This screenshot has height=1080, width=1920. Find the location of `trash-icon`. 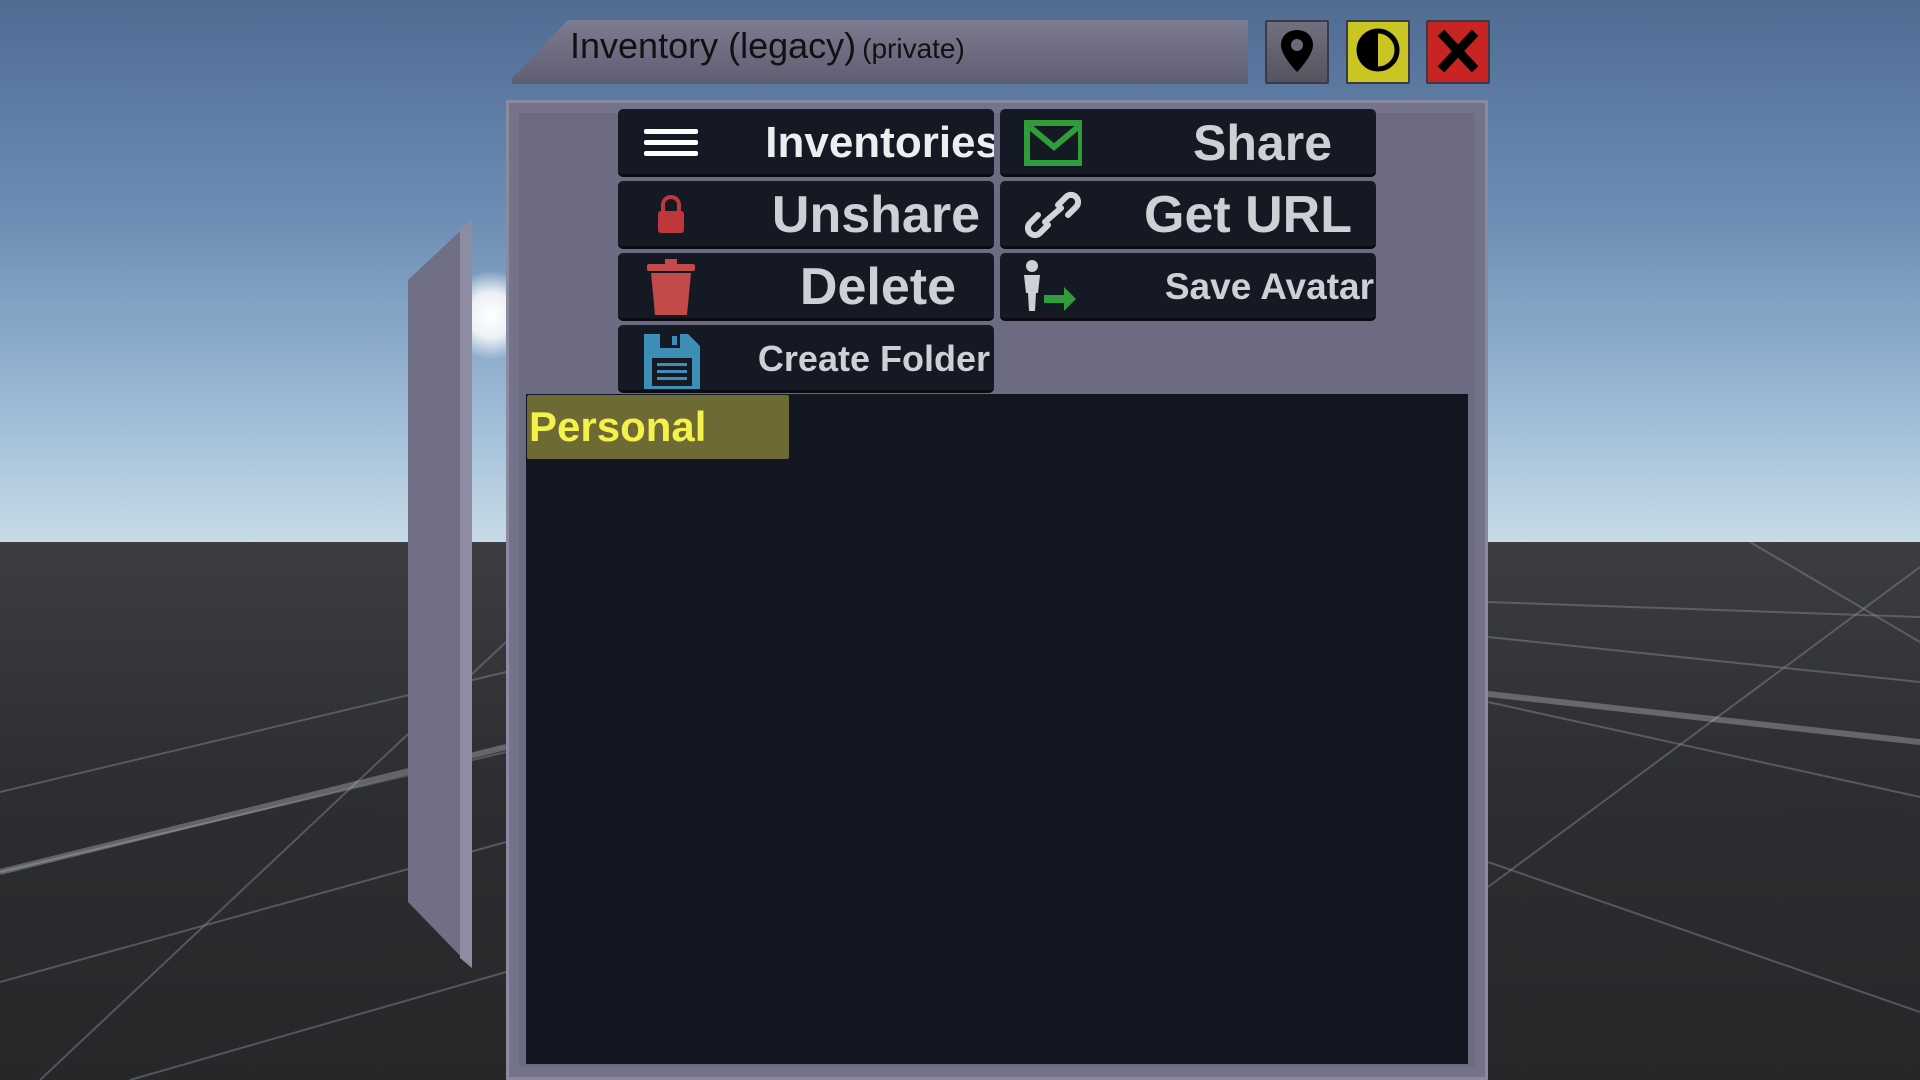

trash-icon is located at coordinates (671, 287).